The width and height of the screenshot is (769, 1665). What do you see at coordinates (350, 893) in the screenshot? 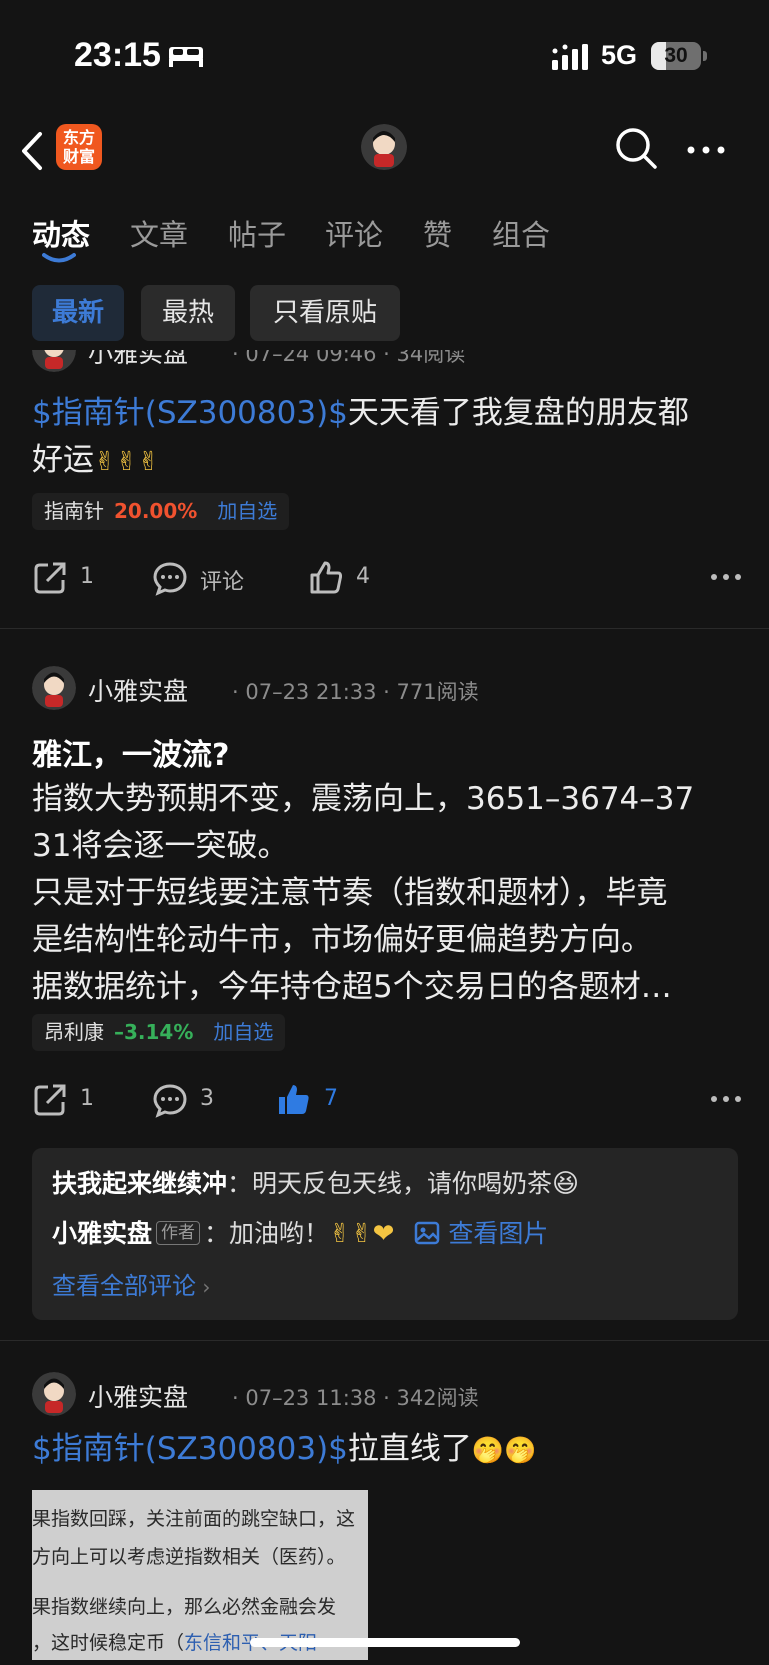
I see `post-line: 只是对于短线要注意节奏（指数和题材），毕竟` at bounding box center [350, 893].